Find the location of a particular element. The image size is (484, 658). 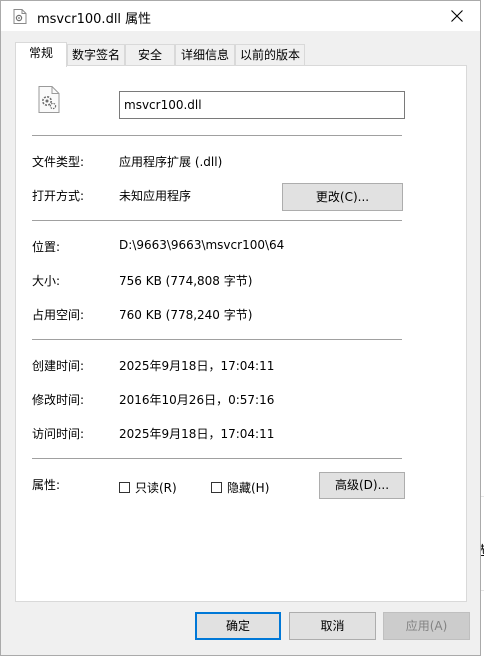

window-title: msvcr100.dll 属性 is located at coordinates (94, 19).